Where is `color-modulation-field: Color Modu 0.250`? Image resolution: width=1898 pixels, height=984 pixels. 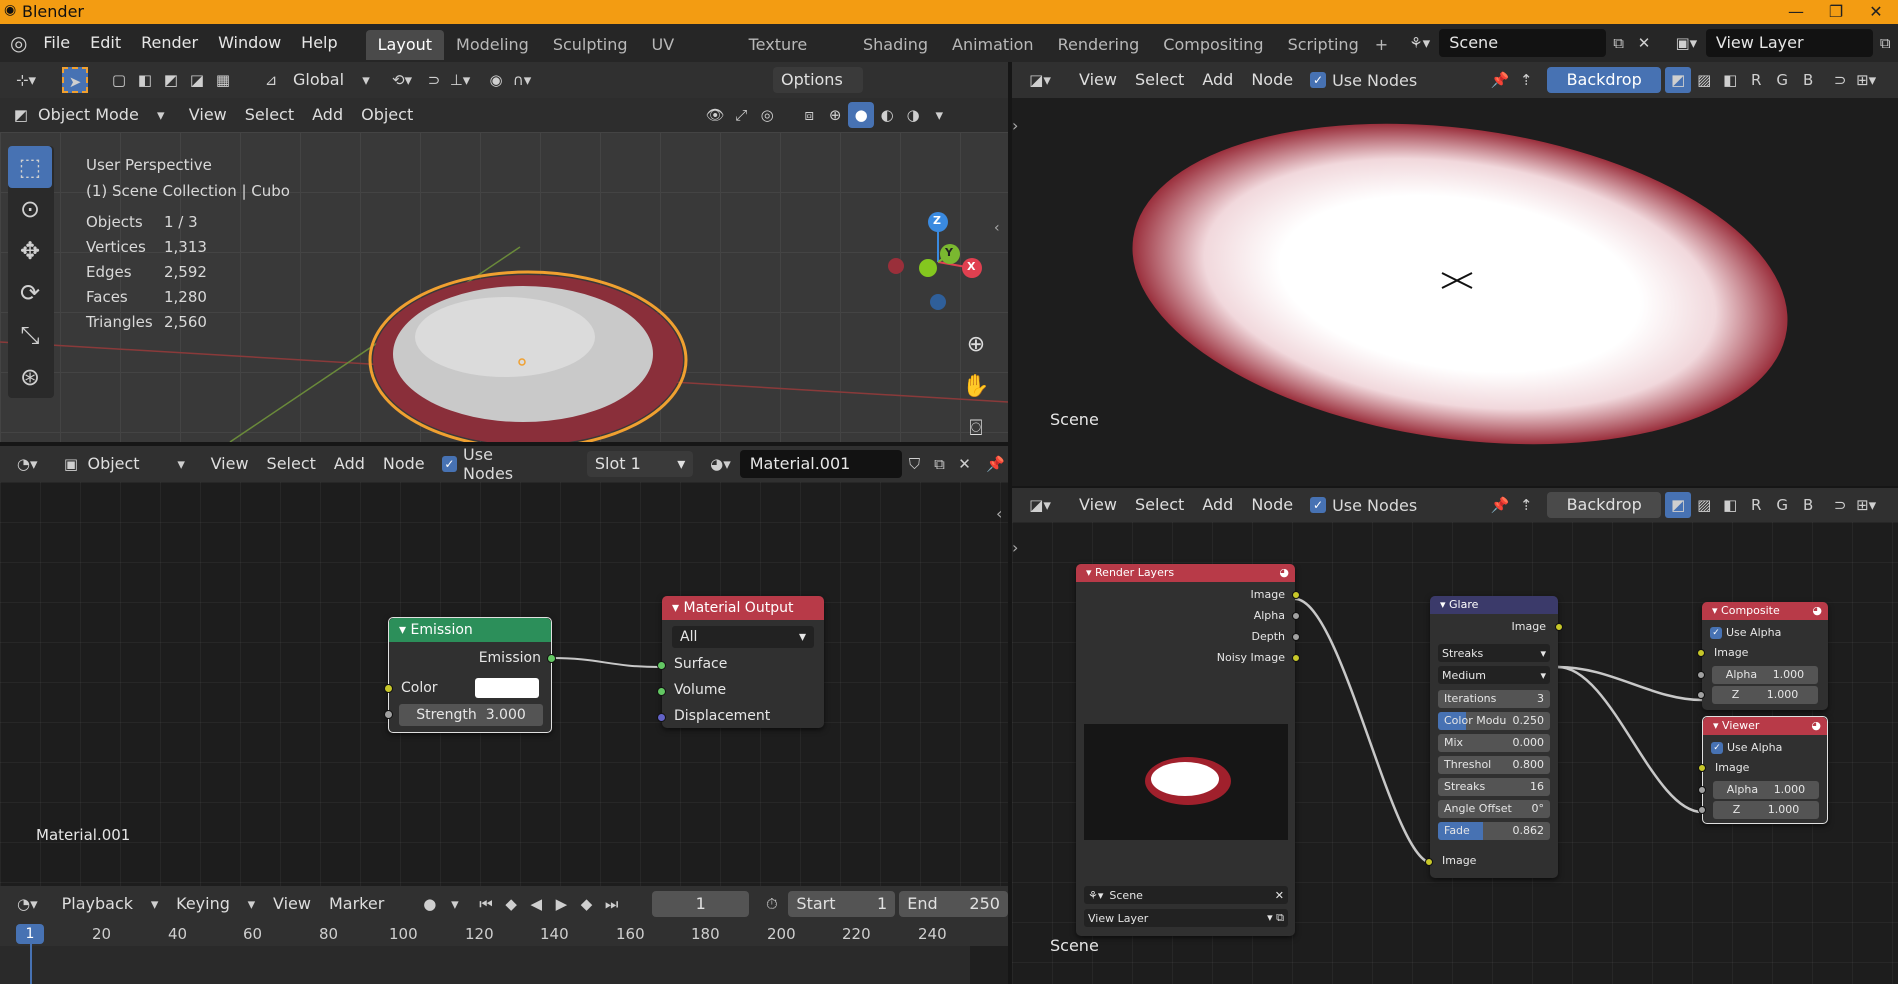 color-modulation-field: Color Modu 0.250 is located at coordinates (1494, 721).